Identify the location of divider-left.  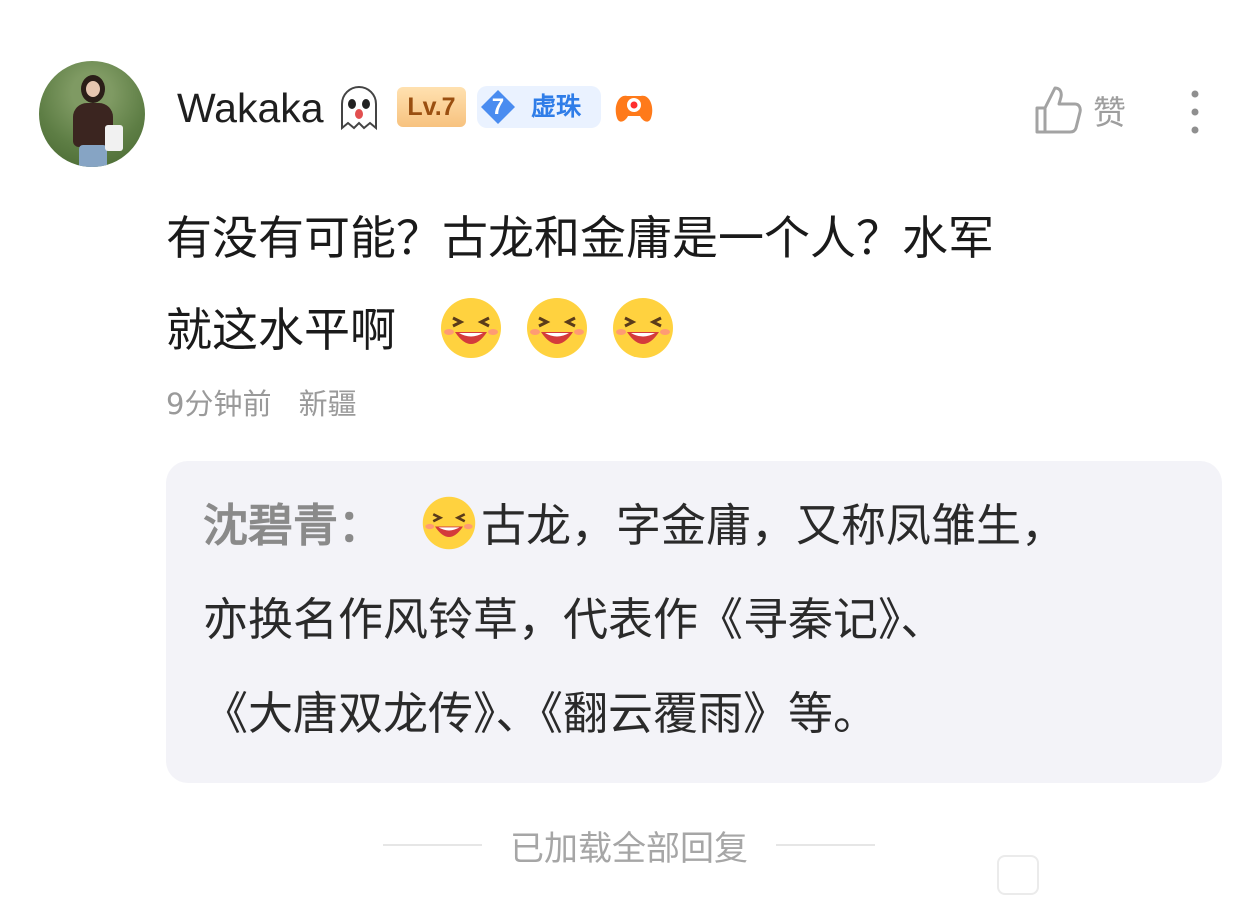
(432, 845).